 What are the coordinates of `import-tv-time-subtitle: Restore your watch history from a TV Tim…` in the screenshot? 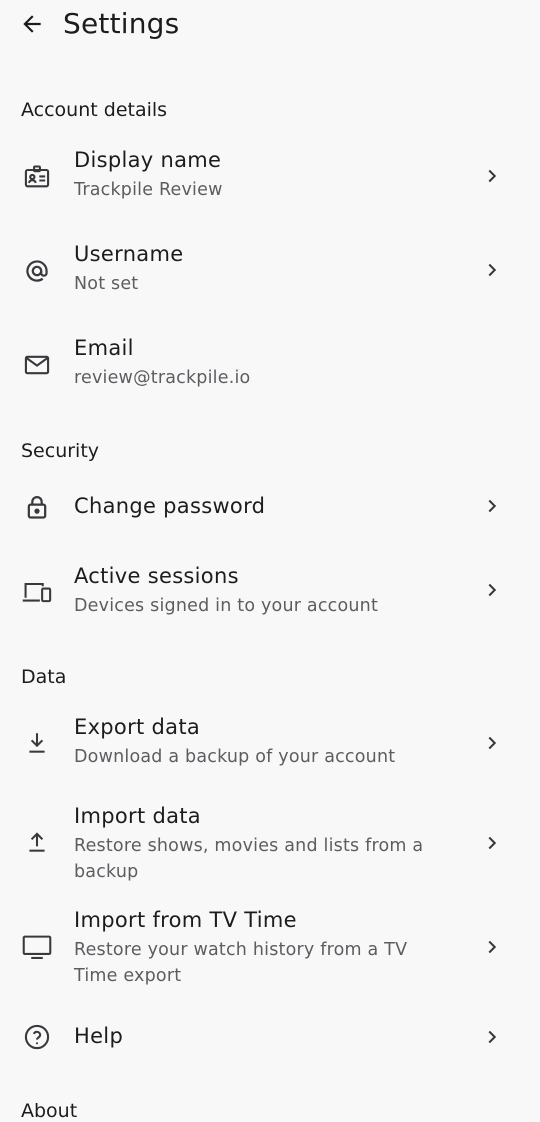 It's located at (241, 963).